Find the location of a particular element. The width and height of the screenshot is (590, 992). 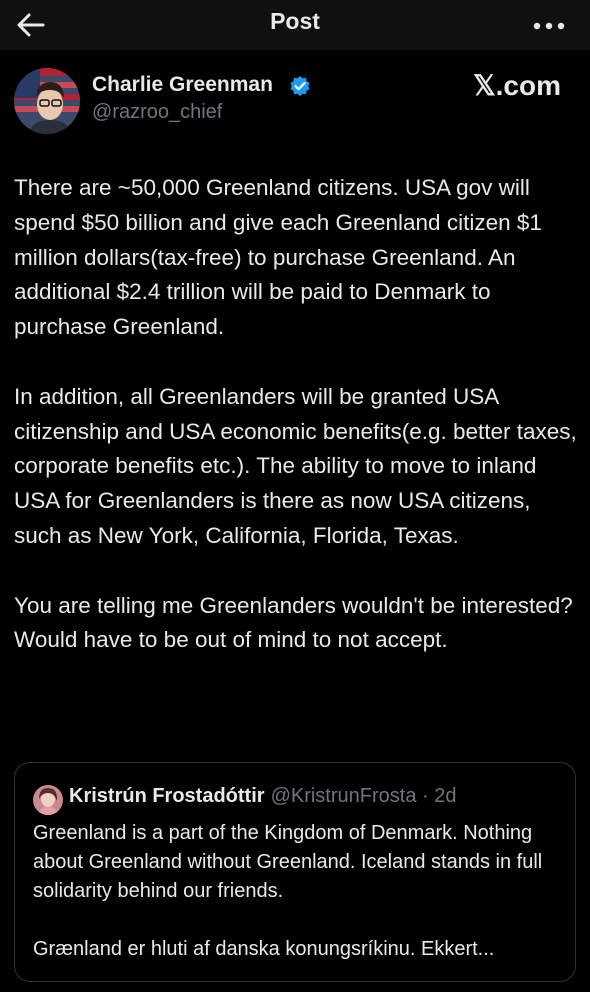

avatar-image is located at coordinates (47, 101).